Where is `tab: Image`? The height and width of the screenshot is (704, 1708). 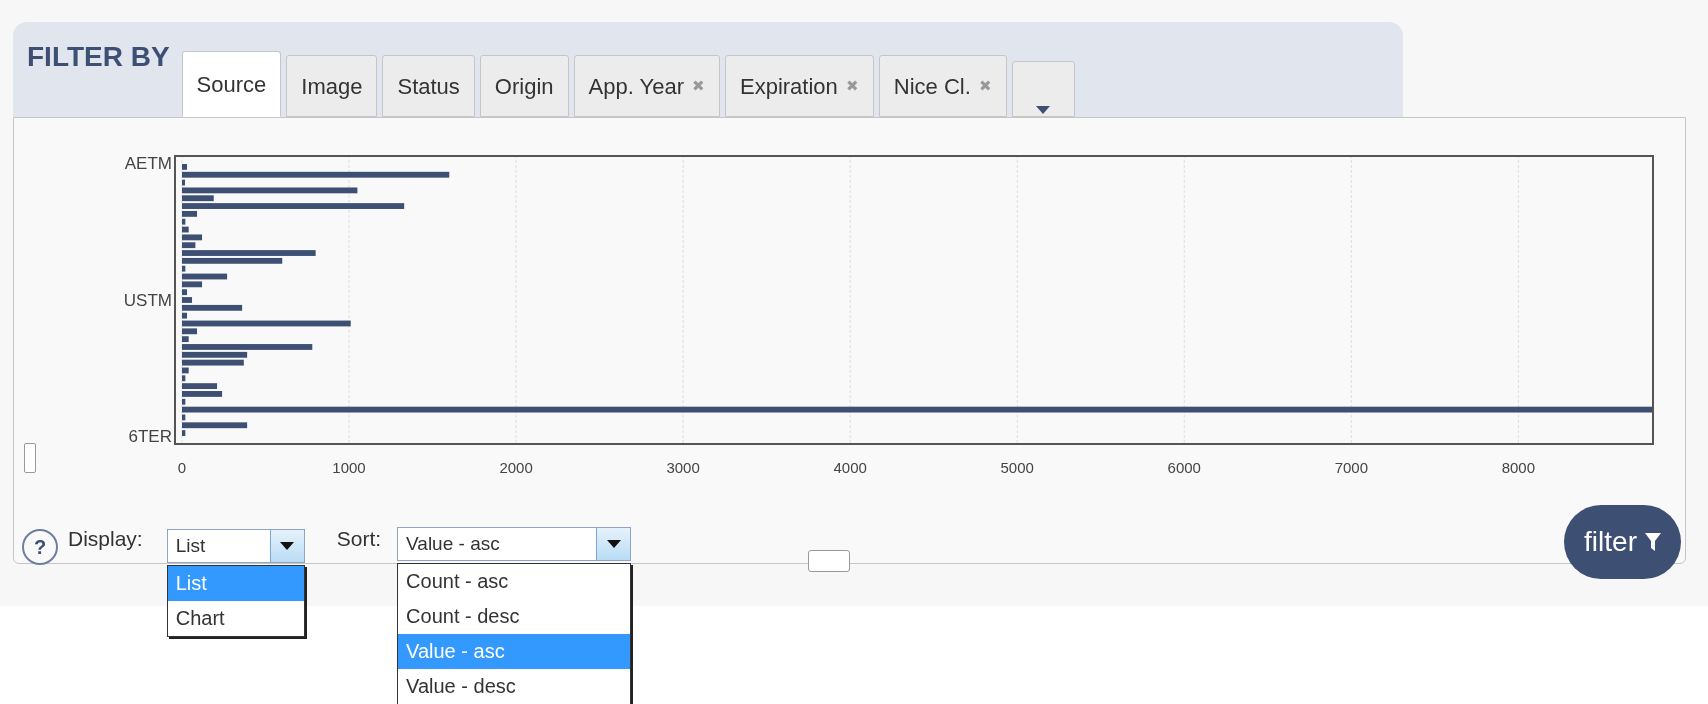 tab: Image is located at coordinates (332, 86).